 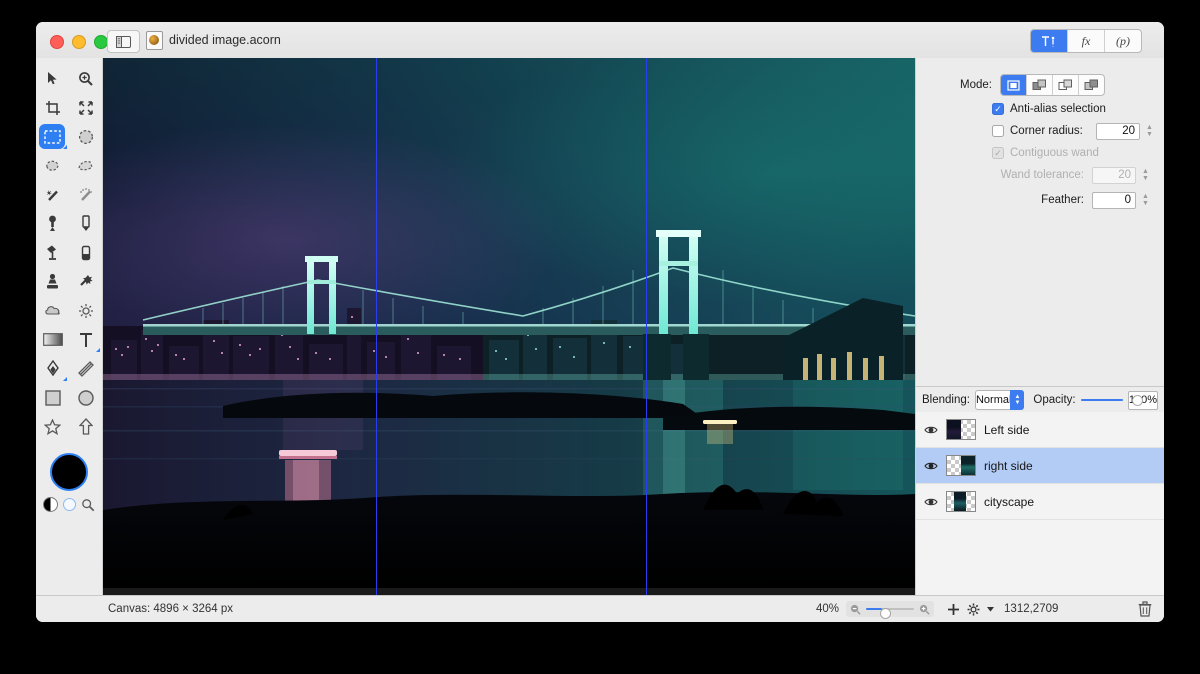 I want to click on blur-tool, so click(x=52, y=310).